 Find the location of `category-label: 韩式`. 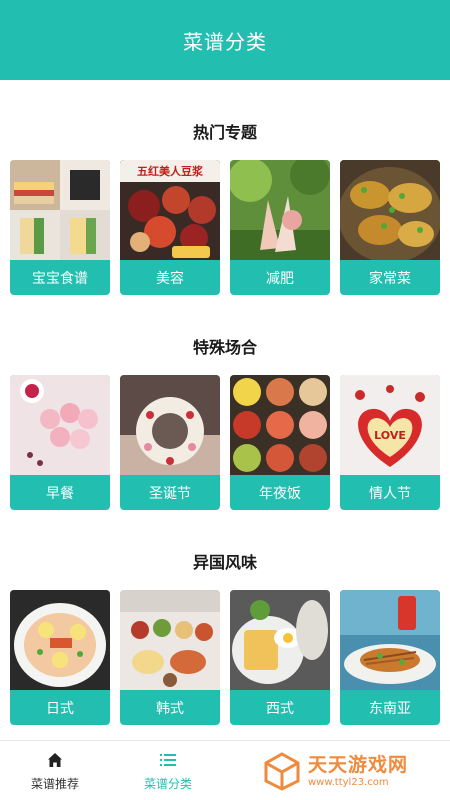

category-label: 韩式 is located at coordinates (170, 708).